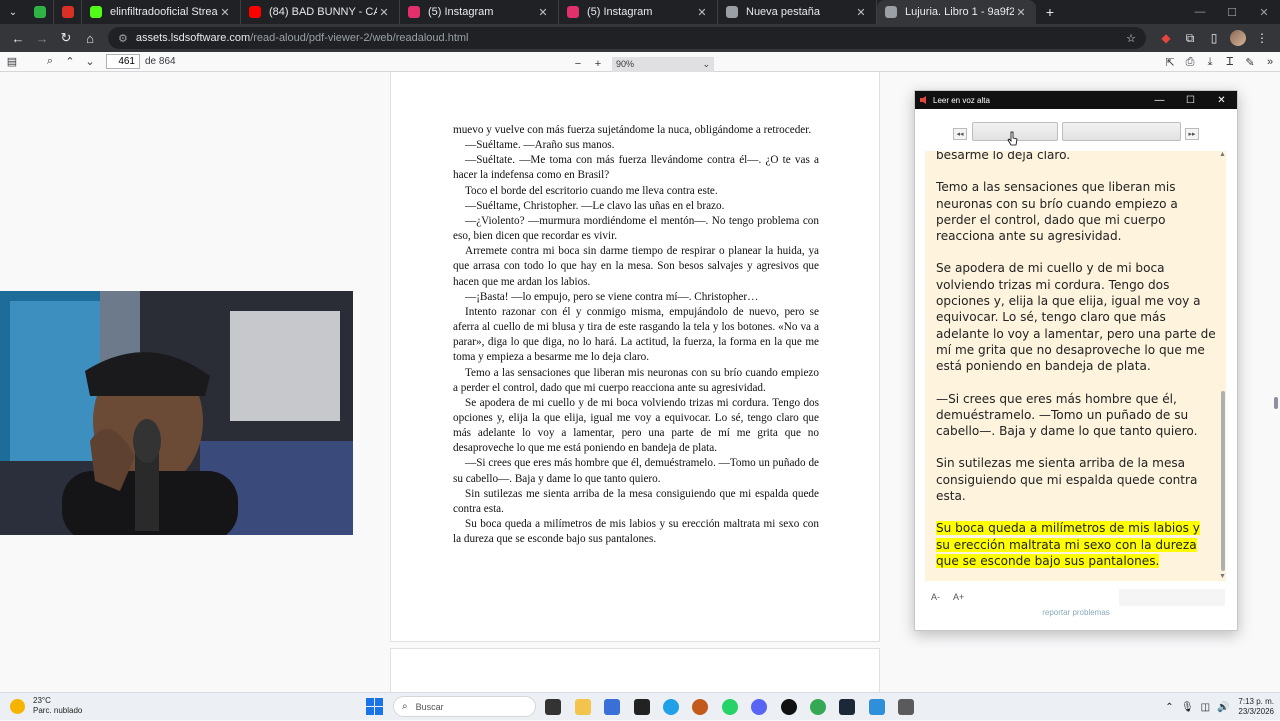  What do you see at coordinates (70, 62) in the screenshot?
I see `previous-page-icon: ⌃` at bounding box center [70, 62].